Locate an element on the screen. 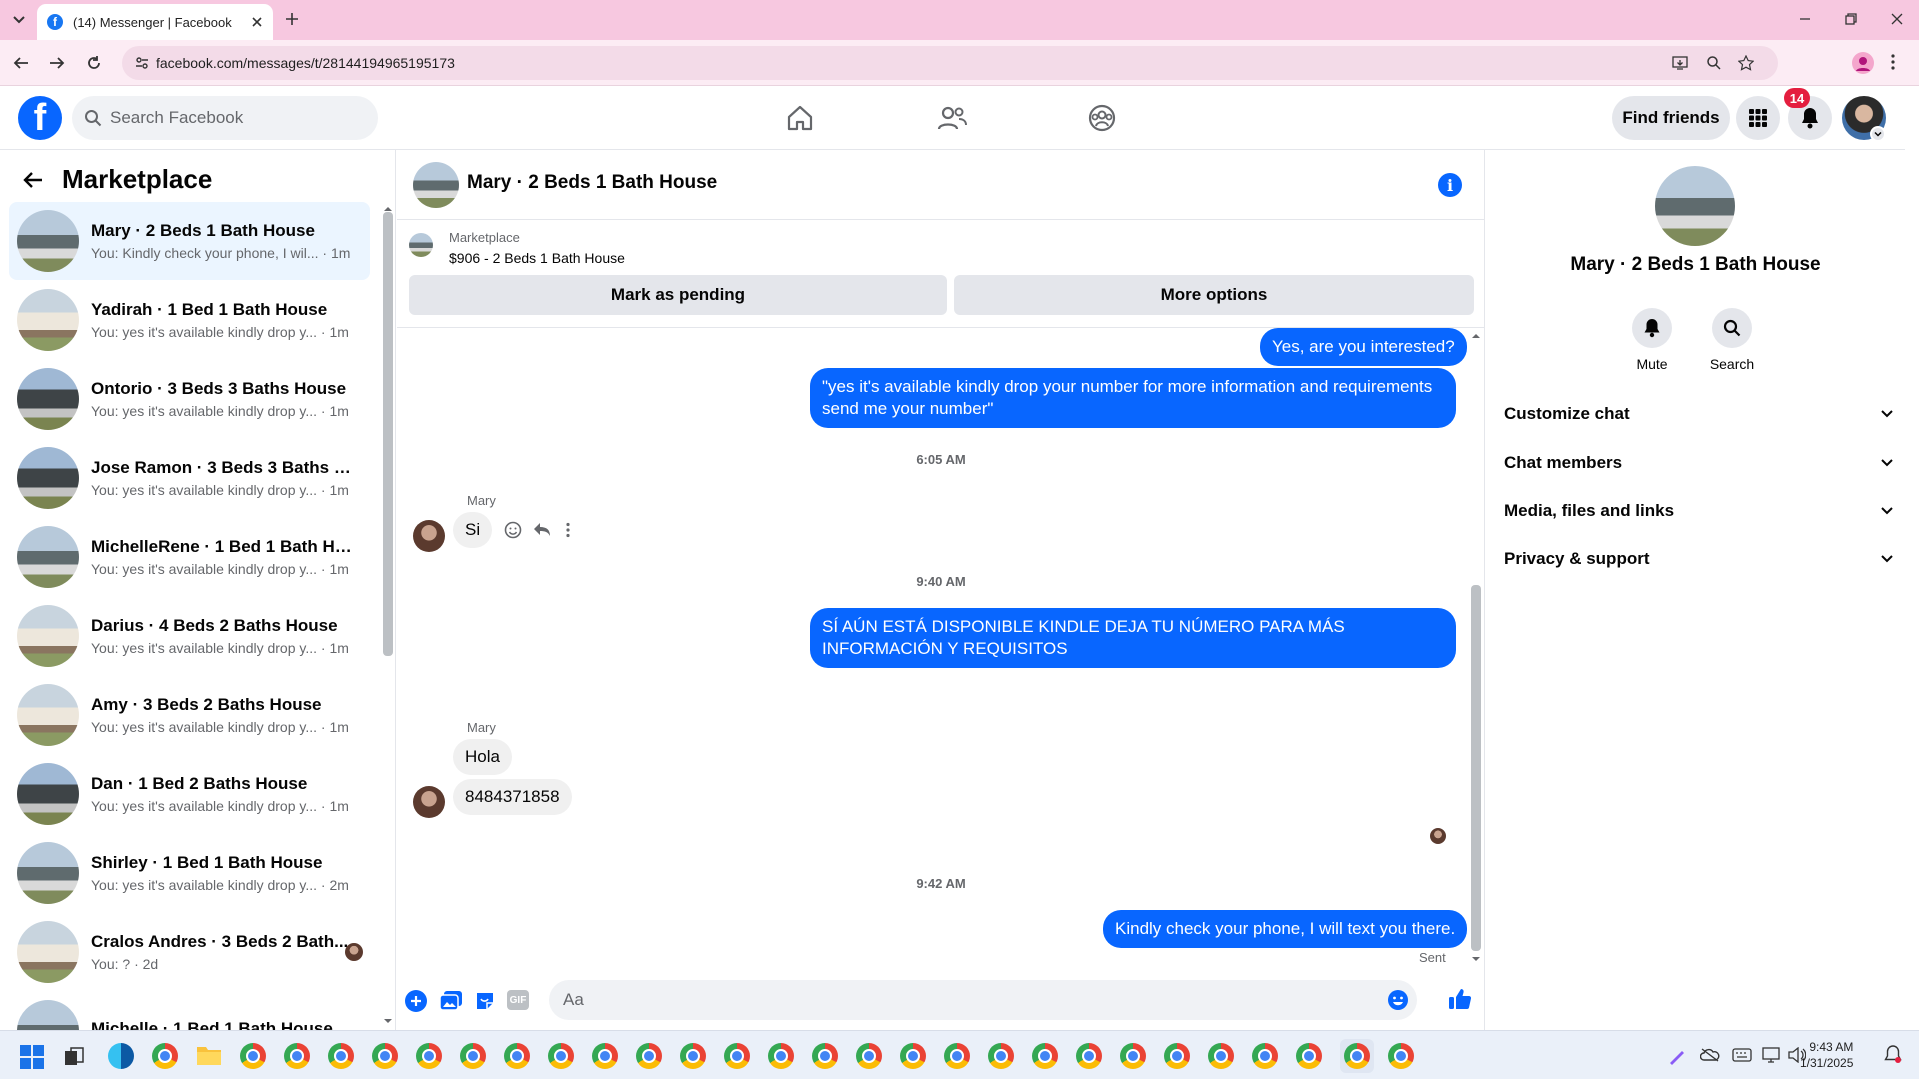  sidebar-scrollbar is located at coordinates (388, 434).